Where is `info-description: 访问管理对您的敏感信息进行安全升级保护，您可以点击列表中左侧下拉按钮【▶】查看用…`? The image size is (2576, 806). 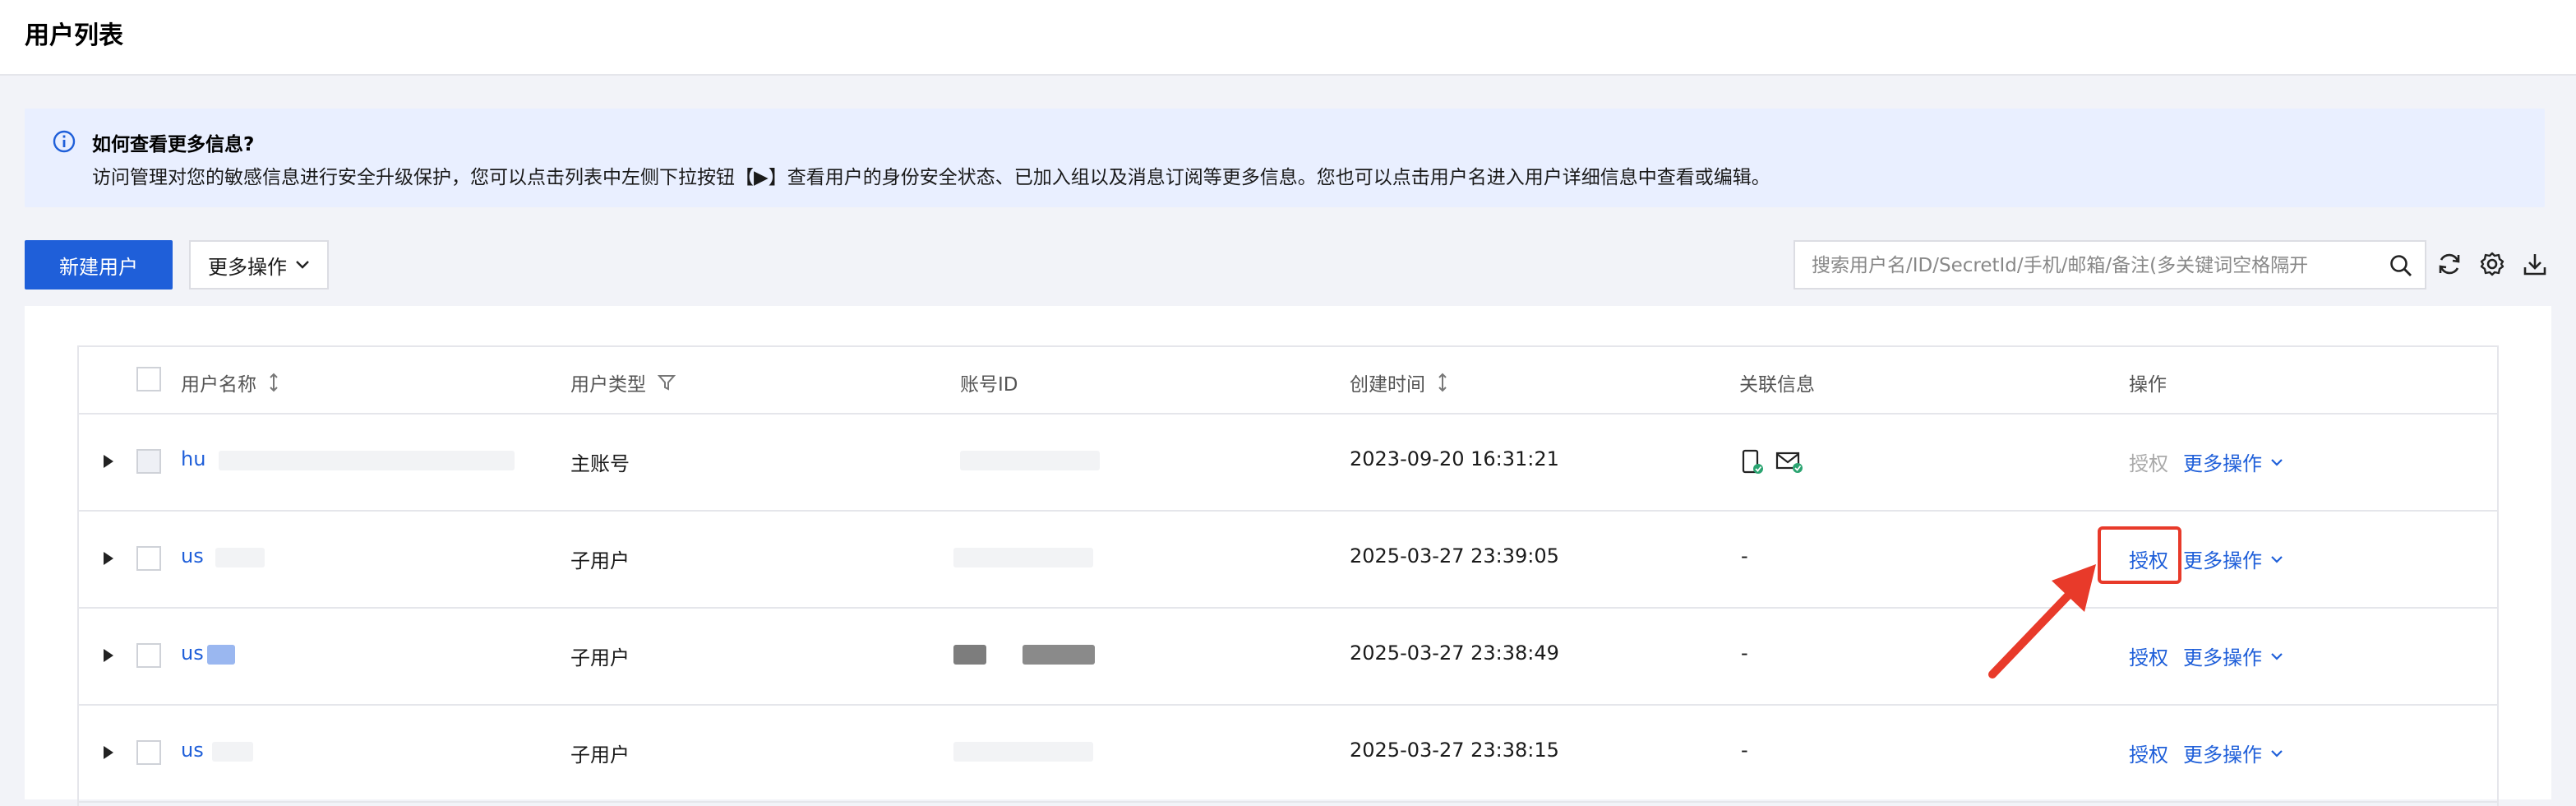 info-description: 访问管理对您的敏感信息进行安全升级保护，您可以点击列表中左侧下拉按钮【▶】查看用… is located at coordinates (931, 177).